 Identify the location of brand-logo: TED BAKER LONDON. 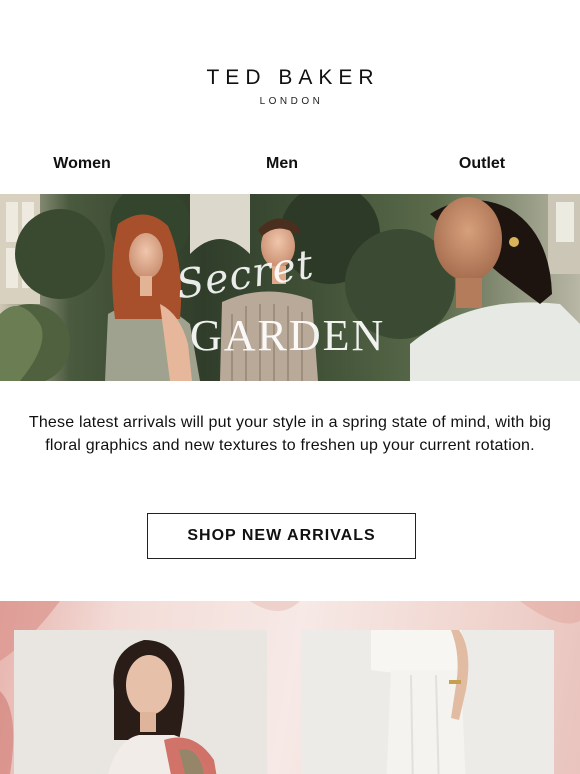
(290, 86).